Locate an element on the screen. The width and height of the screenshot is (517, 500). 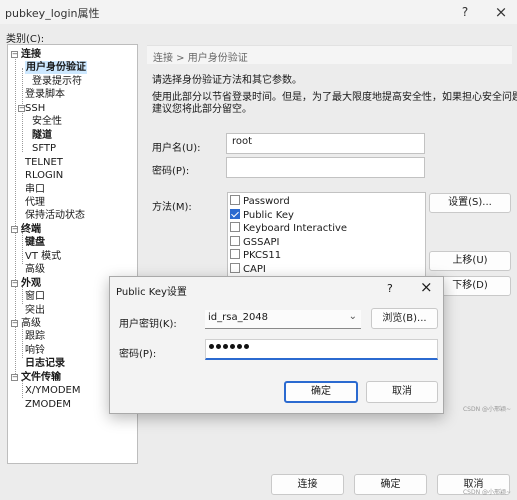
dialog-close-button: × is located at coordinates (426, 287).